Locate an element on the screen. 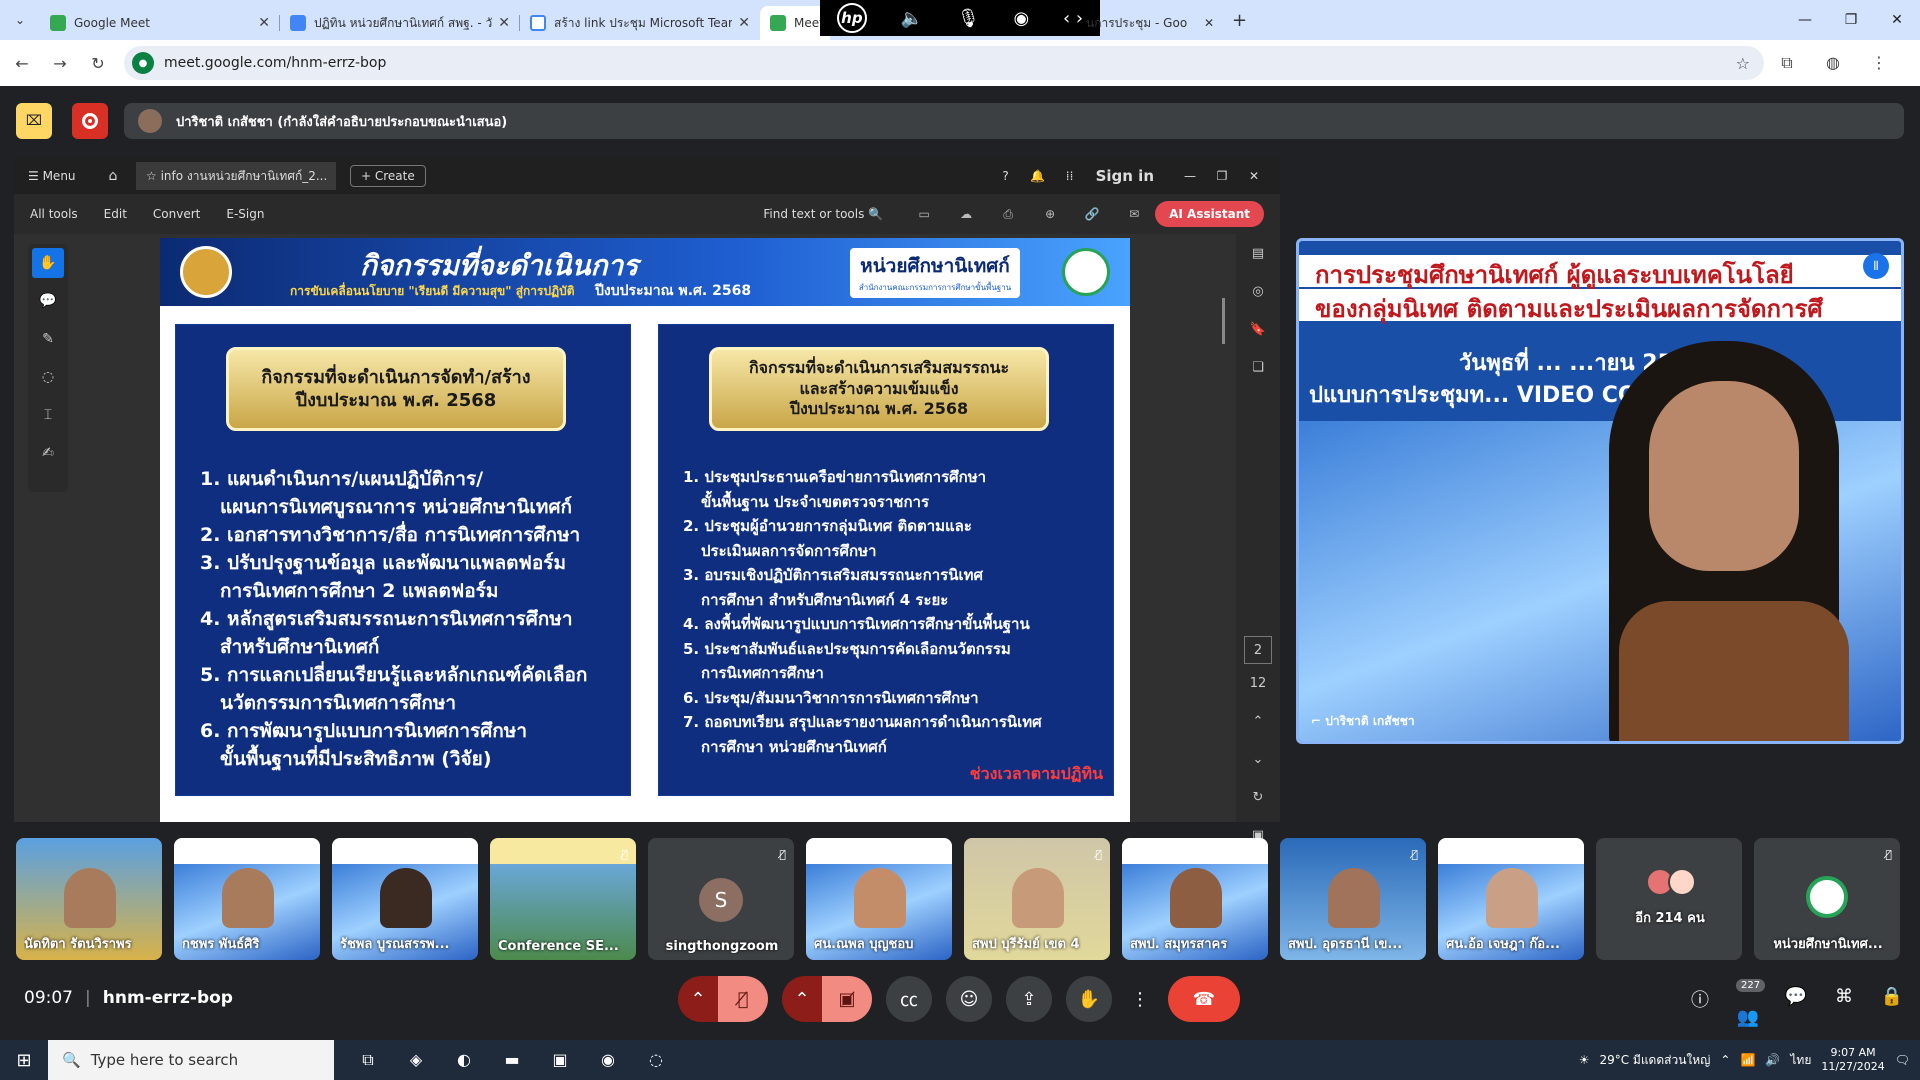  taskbar-search-field: 🔍 Type here to search is located at coordinates (191, 1060).